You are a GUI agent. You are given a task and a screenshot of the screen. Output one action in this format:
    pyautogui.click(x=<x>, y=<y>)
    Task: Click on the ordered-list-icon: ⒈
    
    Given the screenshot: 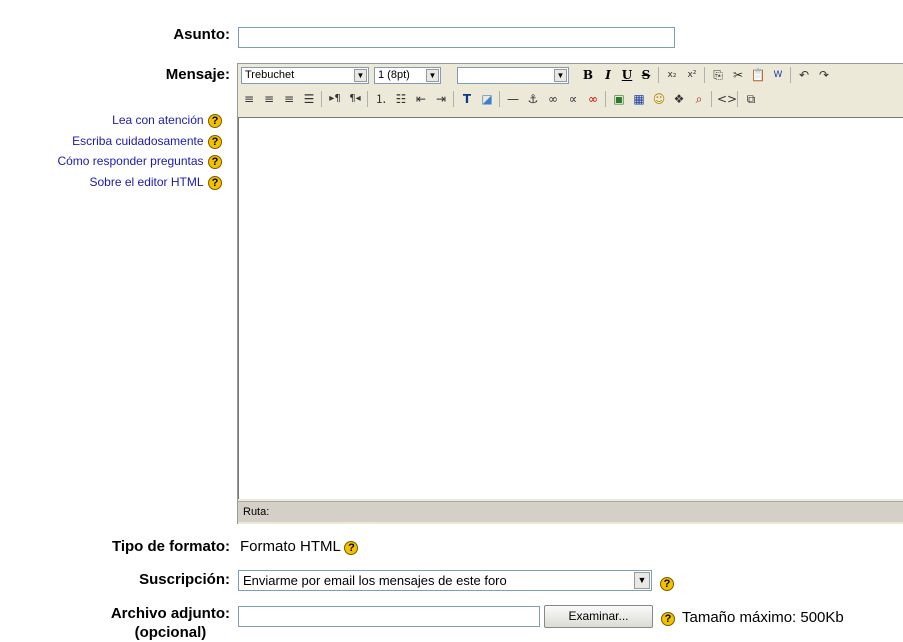 What is the action you would take?
    pyautogui.click(x=381, y=99)
    